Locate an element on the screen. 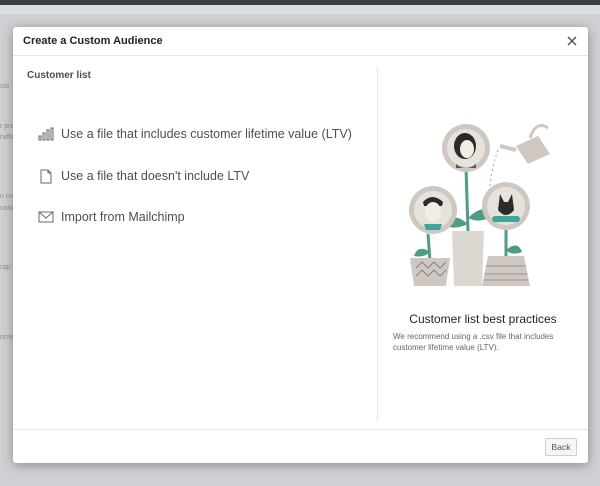 This screenshot has height=486, width=600. dialog-footer: Back is located at coordinates (300, 446).